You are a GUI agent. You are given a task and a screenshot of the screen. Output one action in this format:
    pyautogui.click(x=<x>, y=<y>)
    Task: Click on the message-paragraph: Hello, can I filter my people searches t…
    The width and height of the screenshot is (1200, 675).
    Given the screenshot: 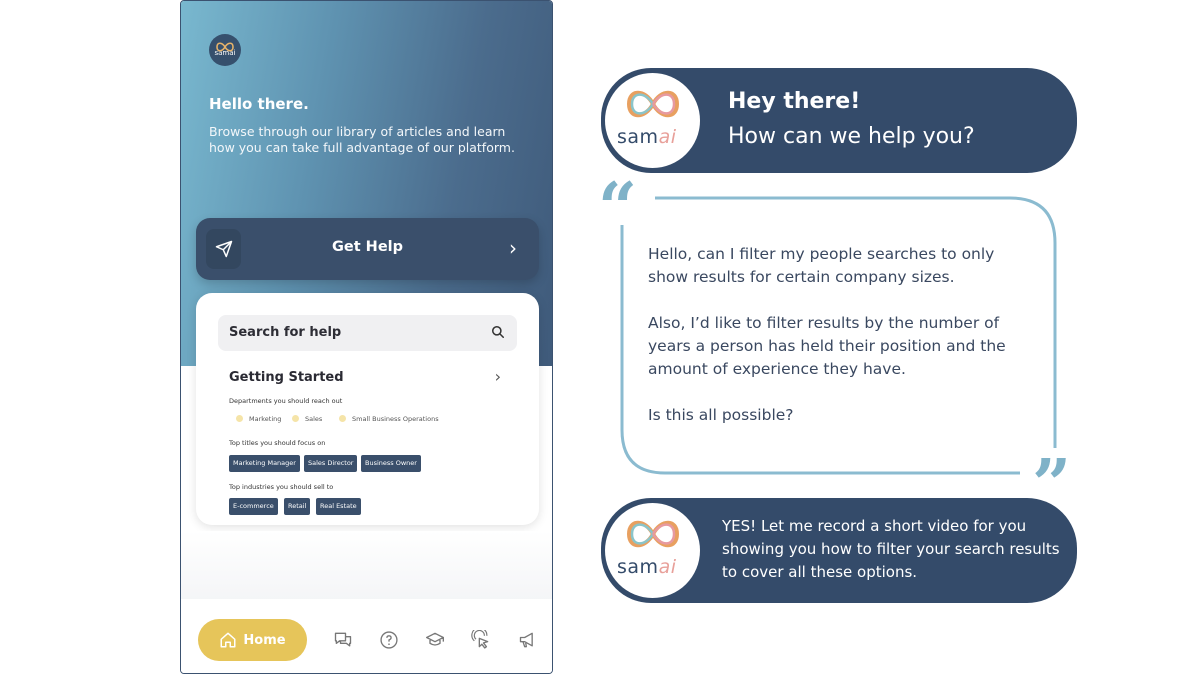 What is the action you would take?
    pyautogui.click(x=821, y=265)
    